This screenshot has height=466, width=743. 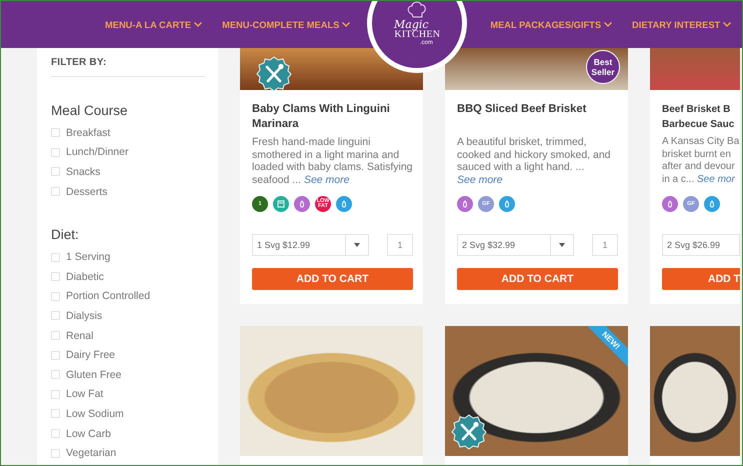 What do you see at coordinates (603, 67) in the screenshot?
I see `best-seller-badge: Best Seller` at bounding box center [603, 67].